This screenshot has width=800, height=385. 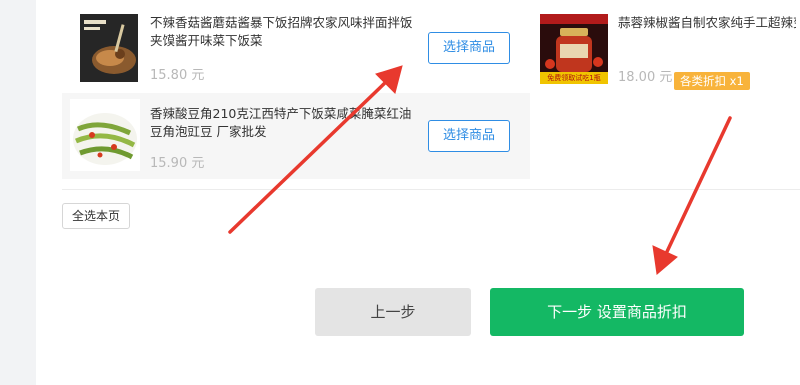 I want to click on pickled-beans-bowl-photo-icon, so click(x=105, y=135).